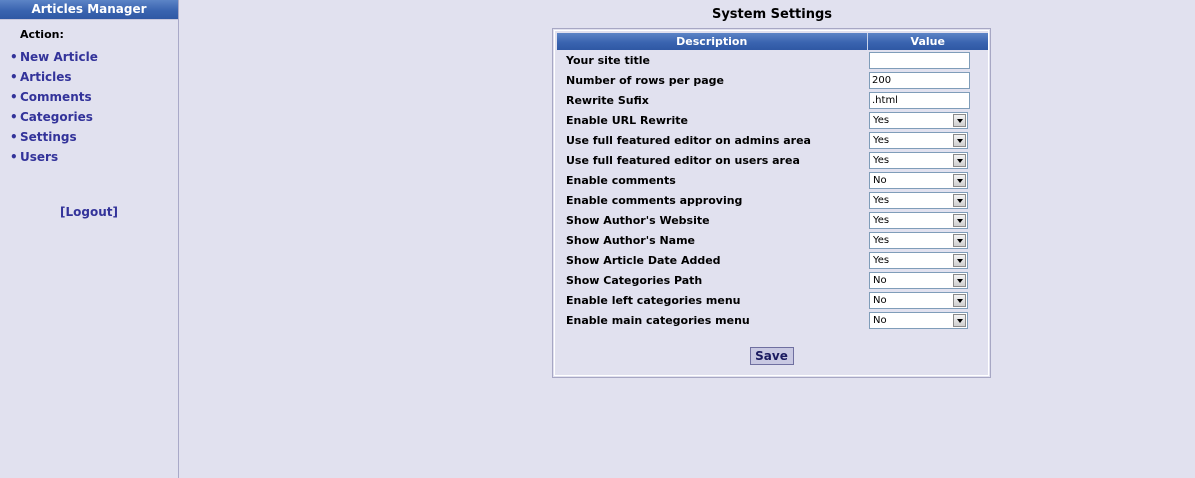  What do you see at coordinates (627, 120) in the screenshot?
I see `setting-label: Enable URL Rewrite` at bounding box center [627, 120].